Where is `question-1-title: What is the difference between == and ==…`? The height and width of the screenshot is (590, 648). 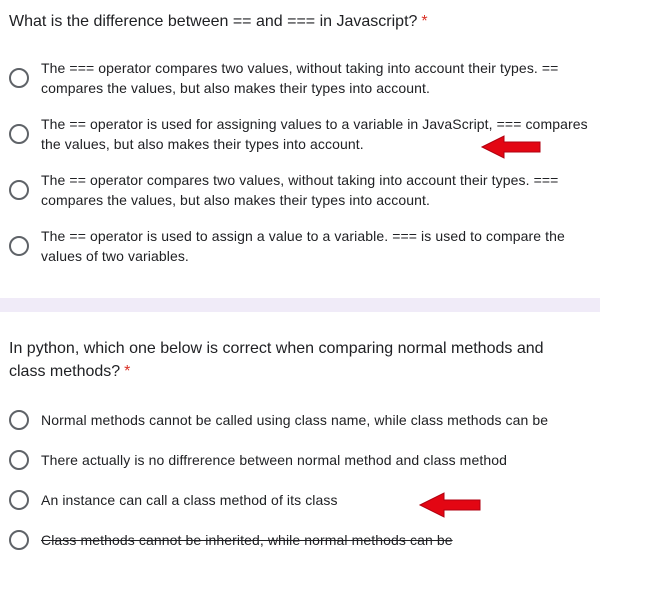 question-1-title: What is the difference between == and ==… is located at coordinates (218, 21).